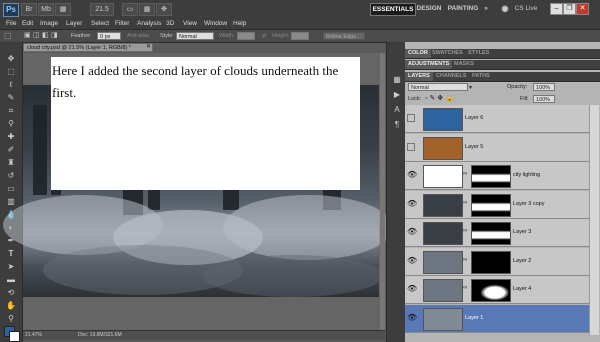  I want to click on layer-row: 👁 ∞ city lighting, so click(497, 176).